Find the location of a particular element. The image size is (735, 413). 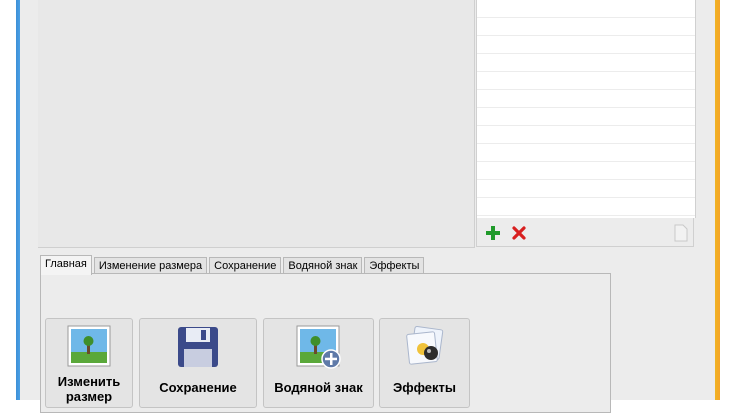

window-right-border is located at coordinates (724, 200).